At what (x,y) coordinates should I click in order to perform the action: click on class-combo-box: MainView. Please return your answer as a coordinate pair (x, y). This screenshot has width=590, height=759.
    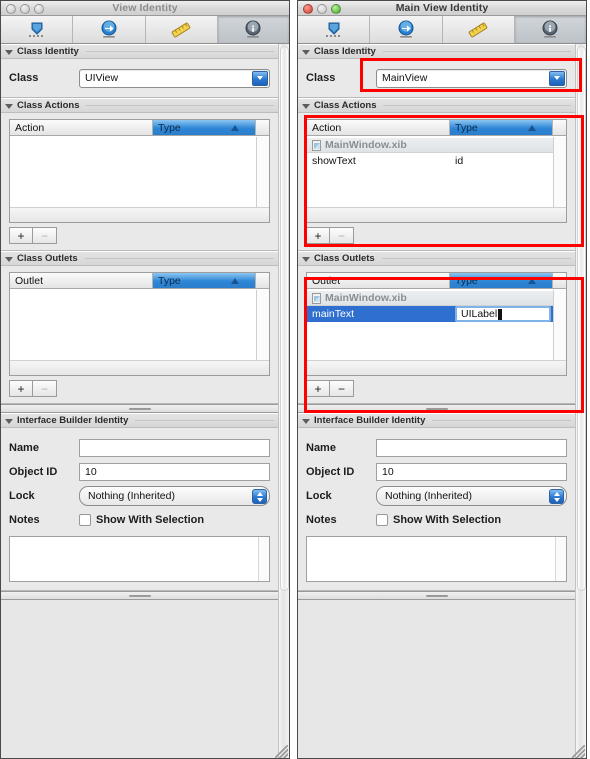
    Looking at the image, I should click on (471, 78).